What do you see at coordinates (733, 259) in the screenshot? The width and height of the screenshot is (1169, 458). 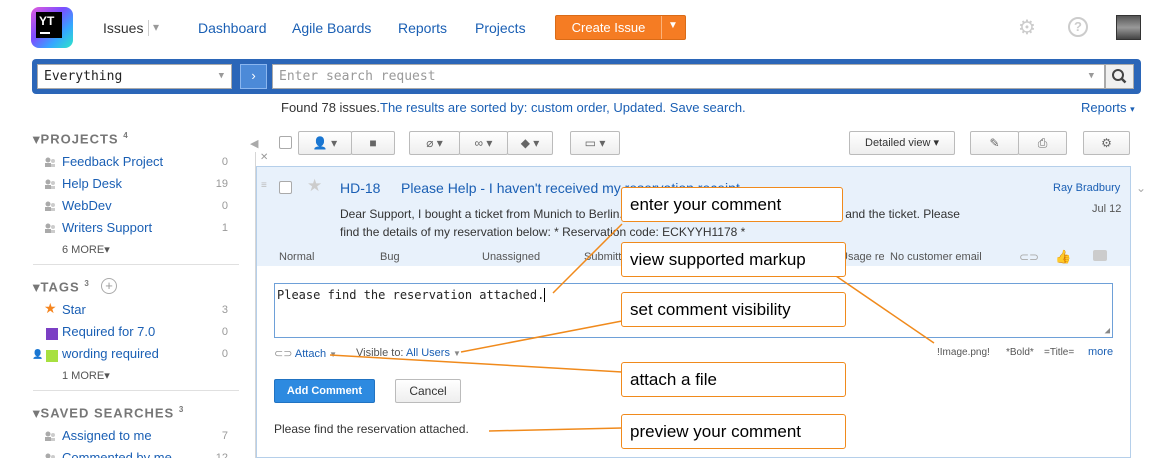 I see `callout-view-markup: view supported markup` at bounding box center [733, 259].